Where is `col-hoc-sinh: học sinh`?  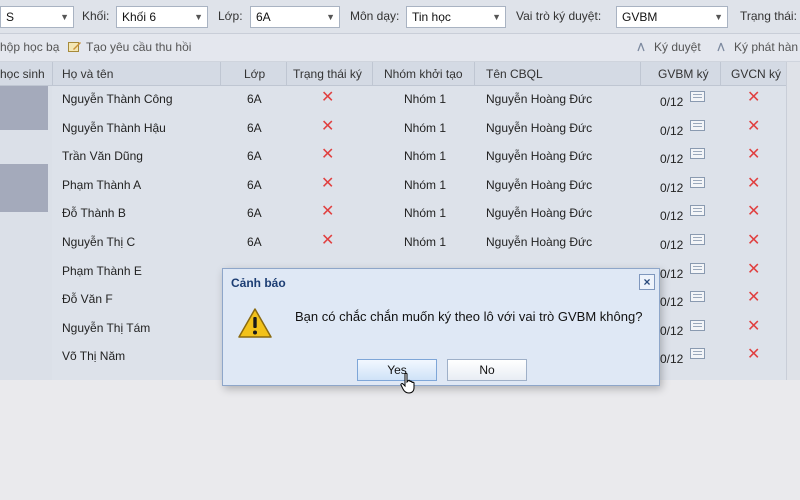 col-hoc-sinh: học sinh is located at coordinates (22, 74).